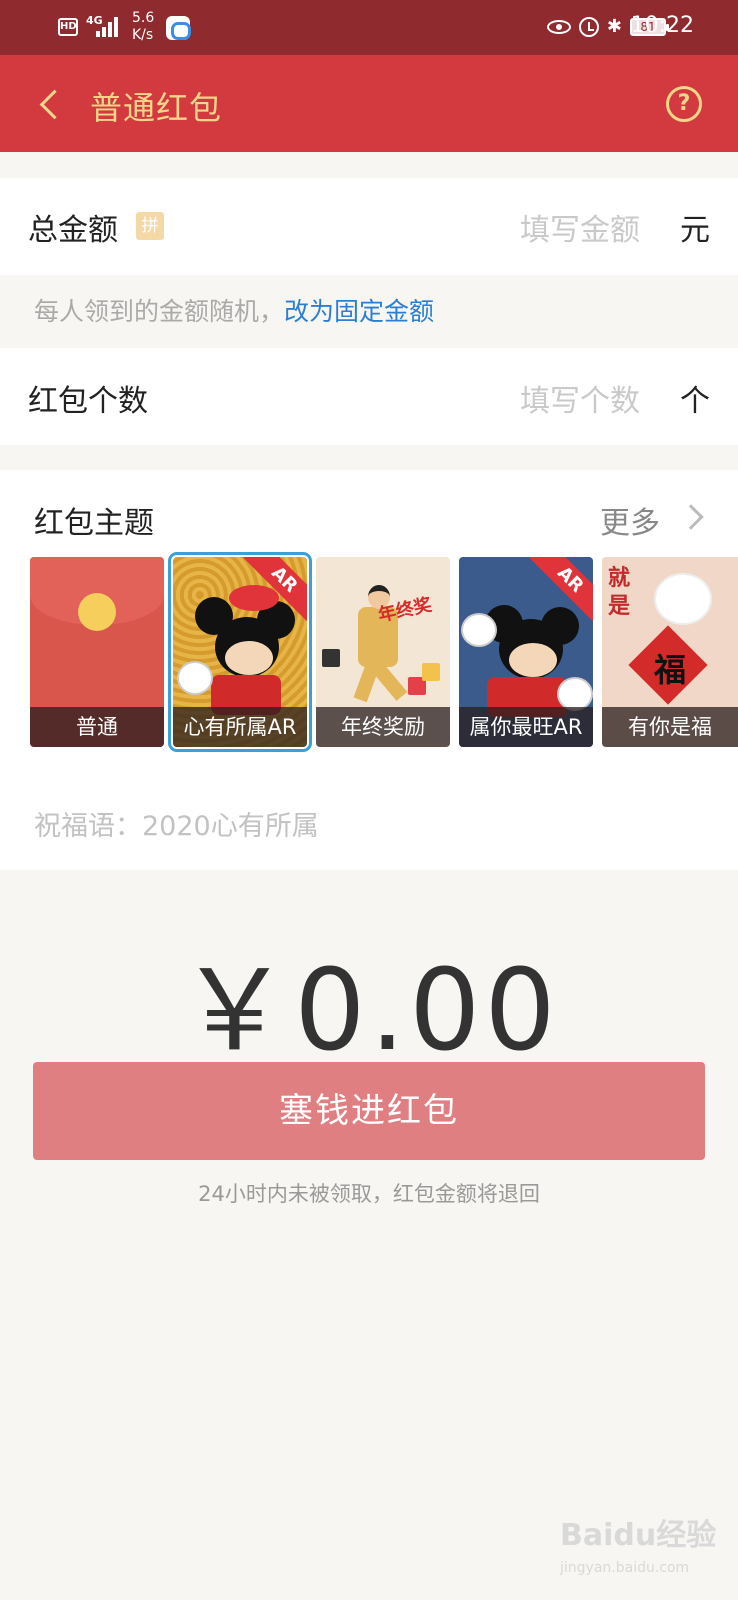  What do you see at coordinates (619, 592) in the screenshot?
I see `fortune-art-text: 就是` at bounding box center [619, 592].